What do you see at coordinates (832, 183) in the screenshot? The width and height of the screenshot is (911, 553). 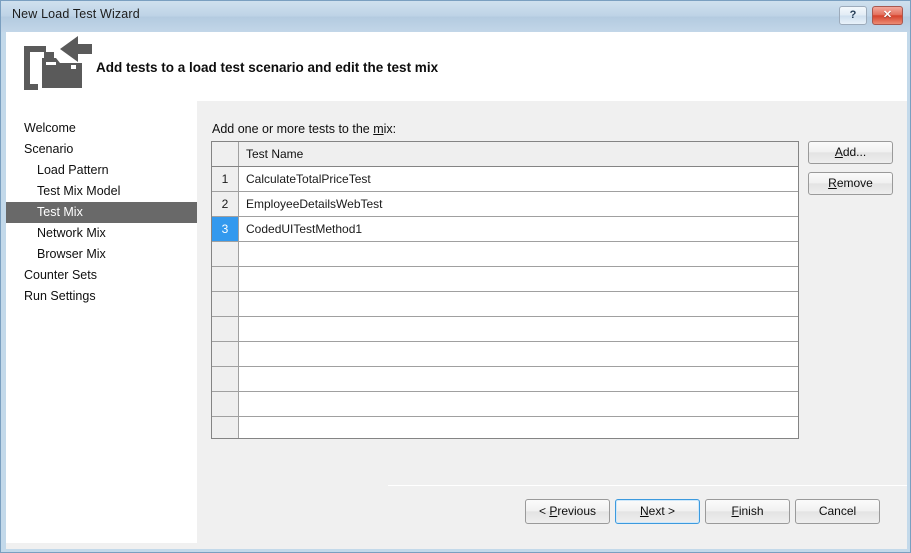 I see `remove-button-accelerator: R` at bounding box center [832, 183].